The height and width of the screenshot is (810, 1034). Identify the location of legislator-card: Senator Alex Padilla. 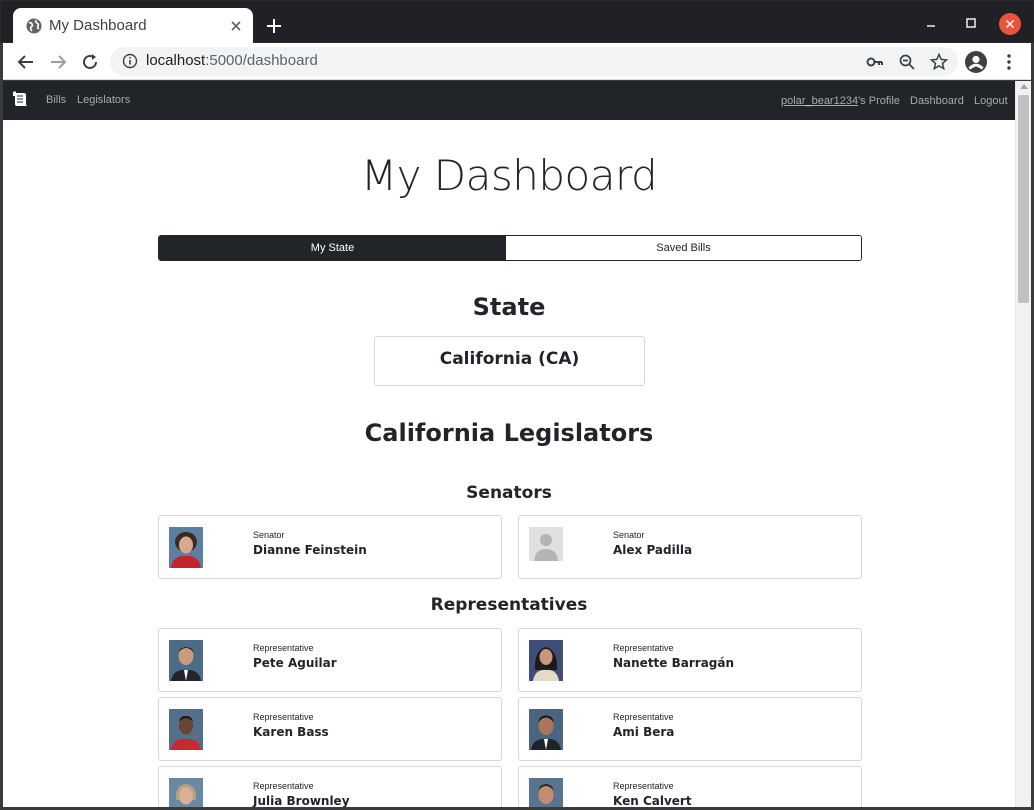
(690, 547).